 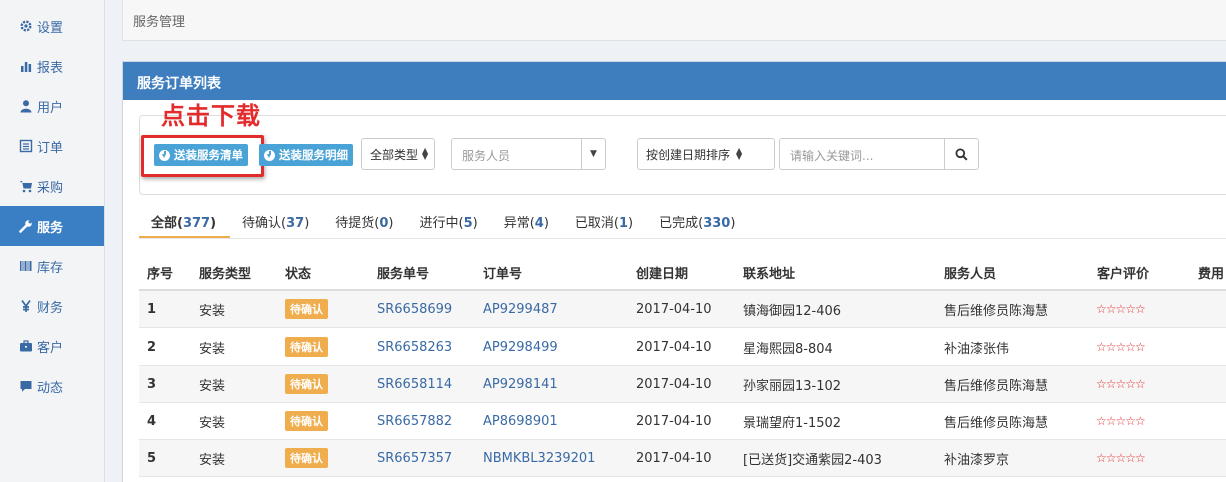 I want to click on tab-pending-confirm: 待确认(37), so click(x=276, y=223).